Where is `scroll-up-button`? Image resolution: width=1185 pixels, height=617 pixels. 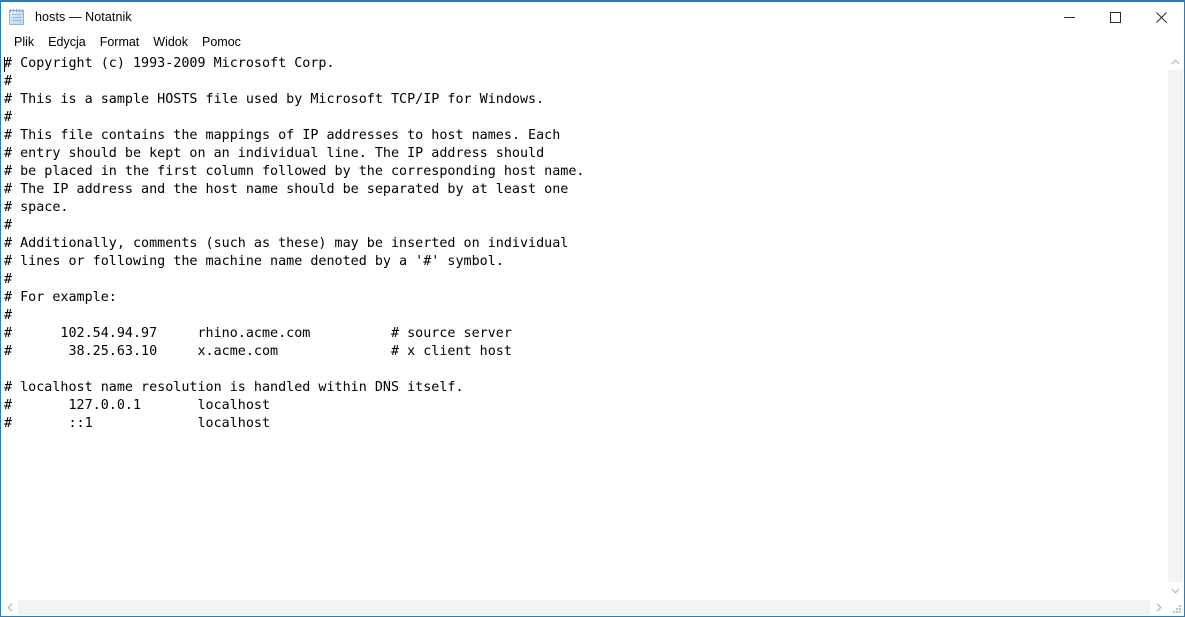 scroll-up-button is located at coordinates (1175, 61).